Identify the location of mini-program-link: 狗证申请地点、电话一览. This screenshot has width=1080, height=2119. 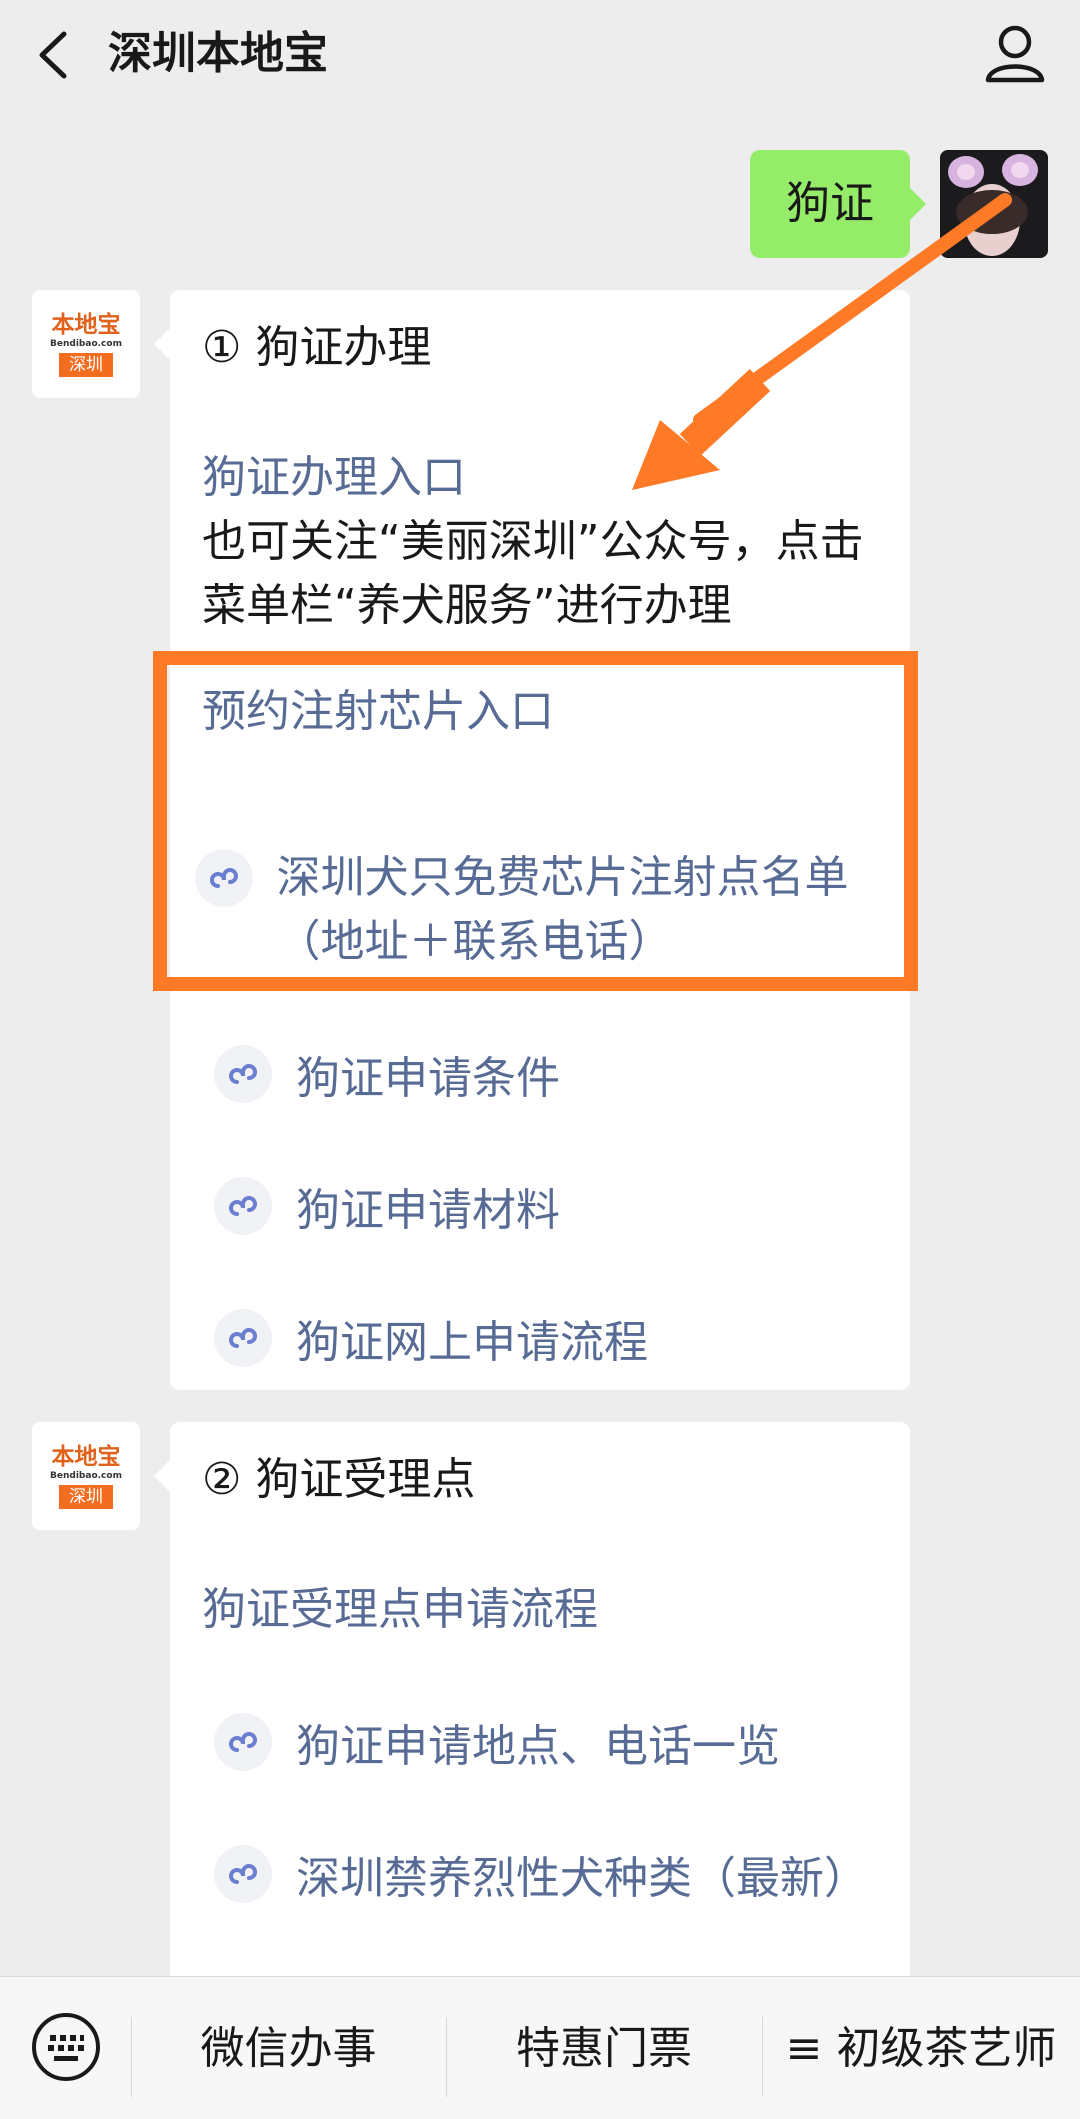
(497, 1742).